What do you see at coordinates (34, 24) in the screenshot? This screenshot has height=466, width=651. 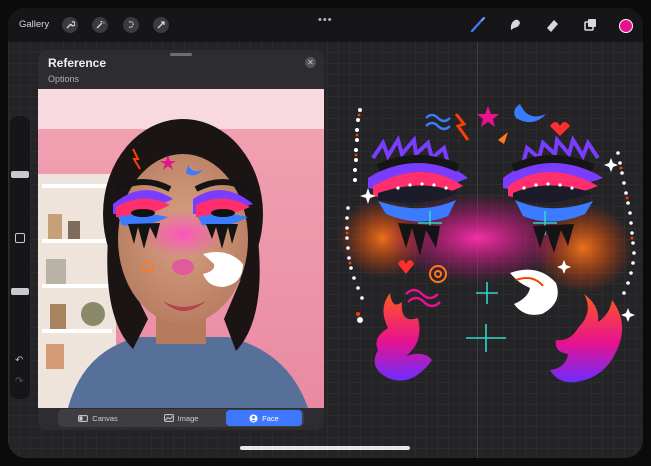 I see `gallery-button: Gallery` at bounding box center [34, 24].